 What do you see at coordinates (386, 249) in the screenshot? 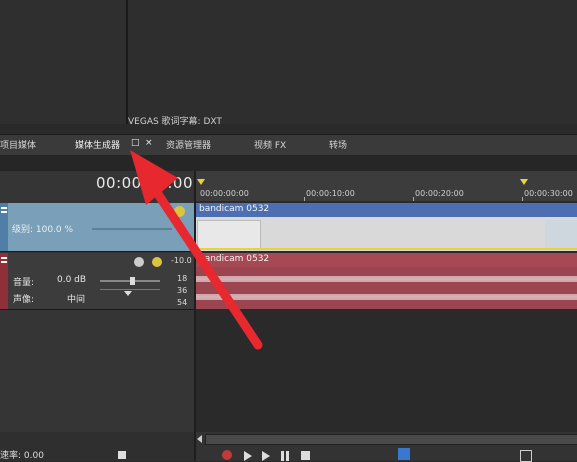
I see `video-clip-envelope` at bounding box center [386, 249].